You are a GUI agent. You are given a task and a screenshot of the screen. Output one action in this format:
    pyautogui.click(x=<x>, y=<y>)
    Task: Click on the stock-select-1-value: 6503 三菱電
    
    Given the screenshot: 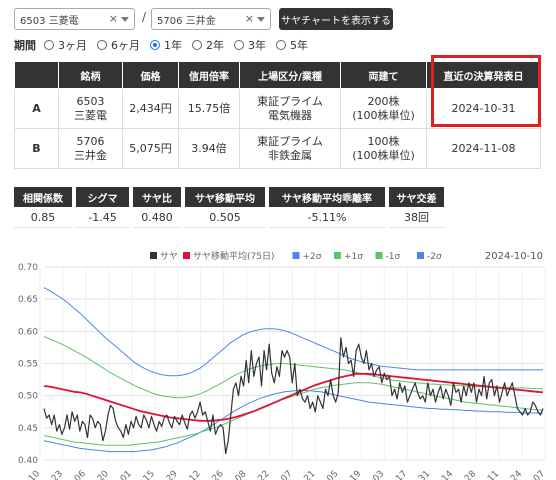 What is the action you would take?
    pyautogui.click(x=49, y=21)
    